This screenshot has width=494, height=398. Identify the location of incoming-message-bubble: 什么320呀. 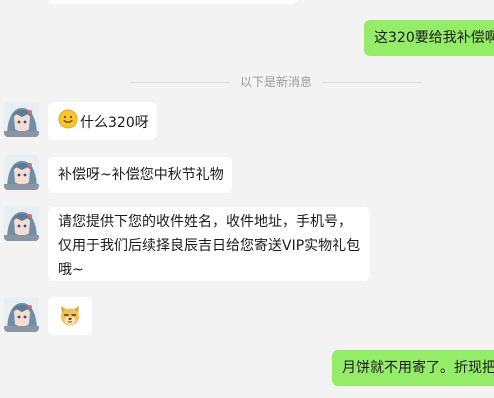
(102, 121).